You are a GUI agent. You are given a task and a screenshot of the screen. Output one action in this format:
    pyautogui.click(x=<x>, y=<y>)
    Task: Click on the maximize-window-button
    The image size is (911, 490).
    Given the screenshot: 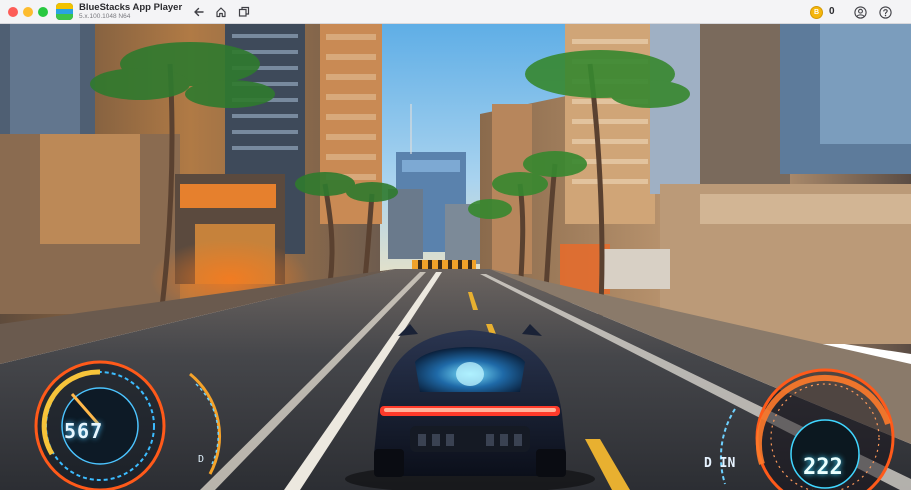 What is the action you would take?
    pyautogui.click(x=43, y=12)
    